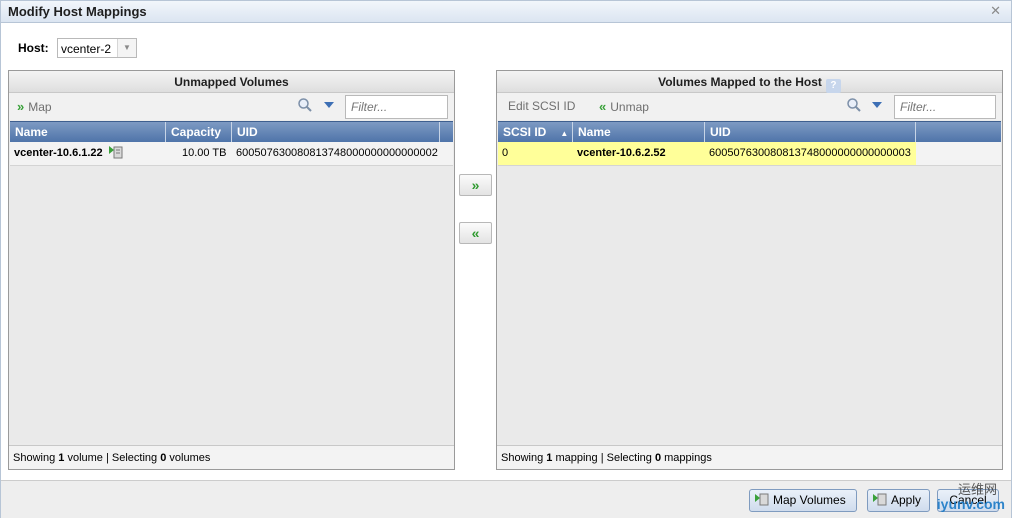 This screenshot has width=1012, height=518. Describe the element at coordinates (77, 11) in the screenshot. I see `dialog-title: Modify Host Mappings` at that location.